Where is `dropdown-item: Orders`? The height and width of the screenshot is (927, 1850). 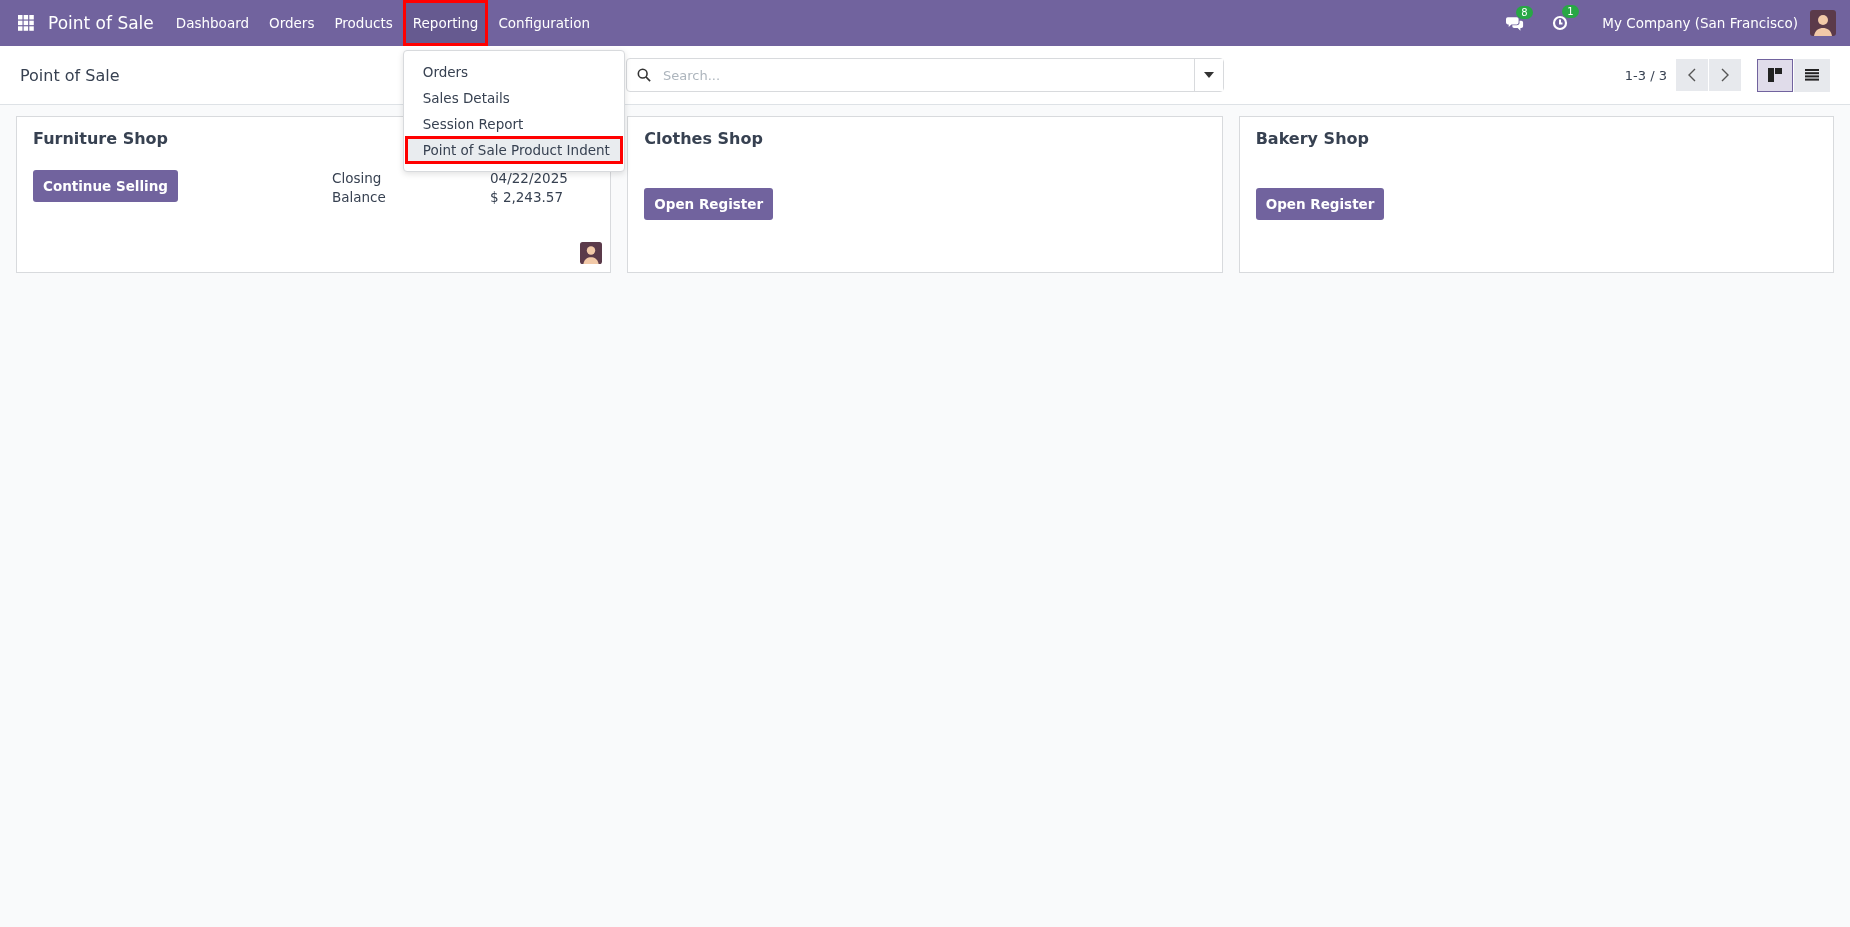 dropdown-item: Orders is located at coordinates (513, 72).